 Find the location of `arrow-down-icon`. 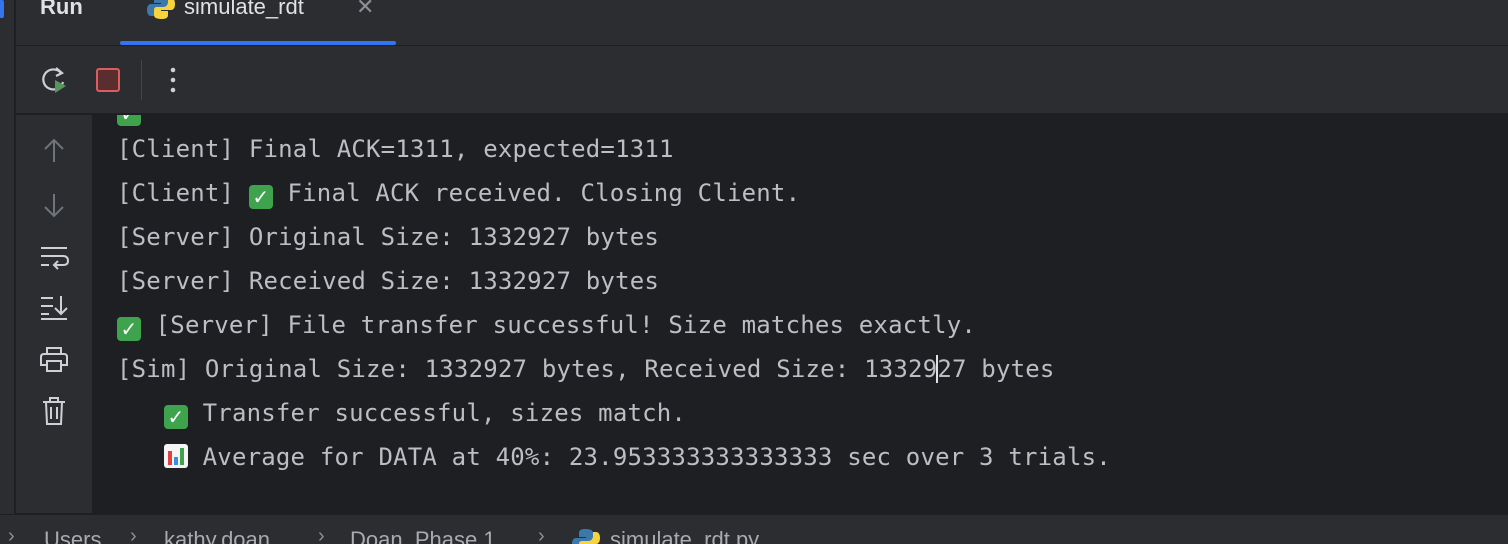

arrow-down-icon is located at coordinates (54, 206).